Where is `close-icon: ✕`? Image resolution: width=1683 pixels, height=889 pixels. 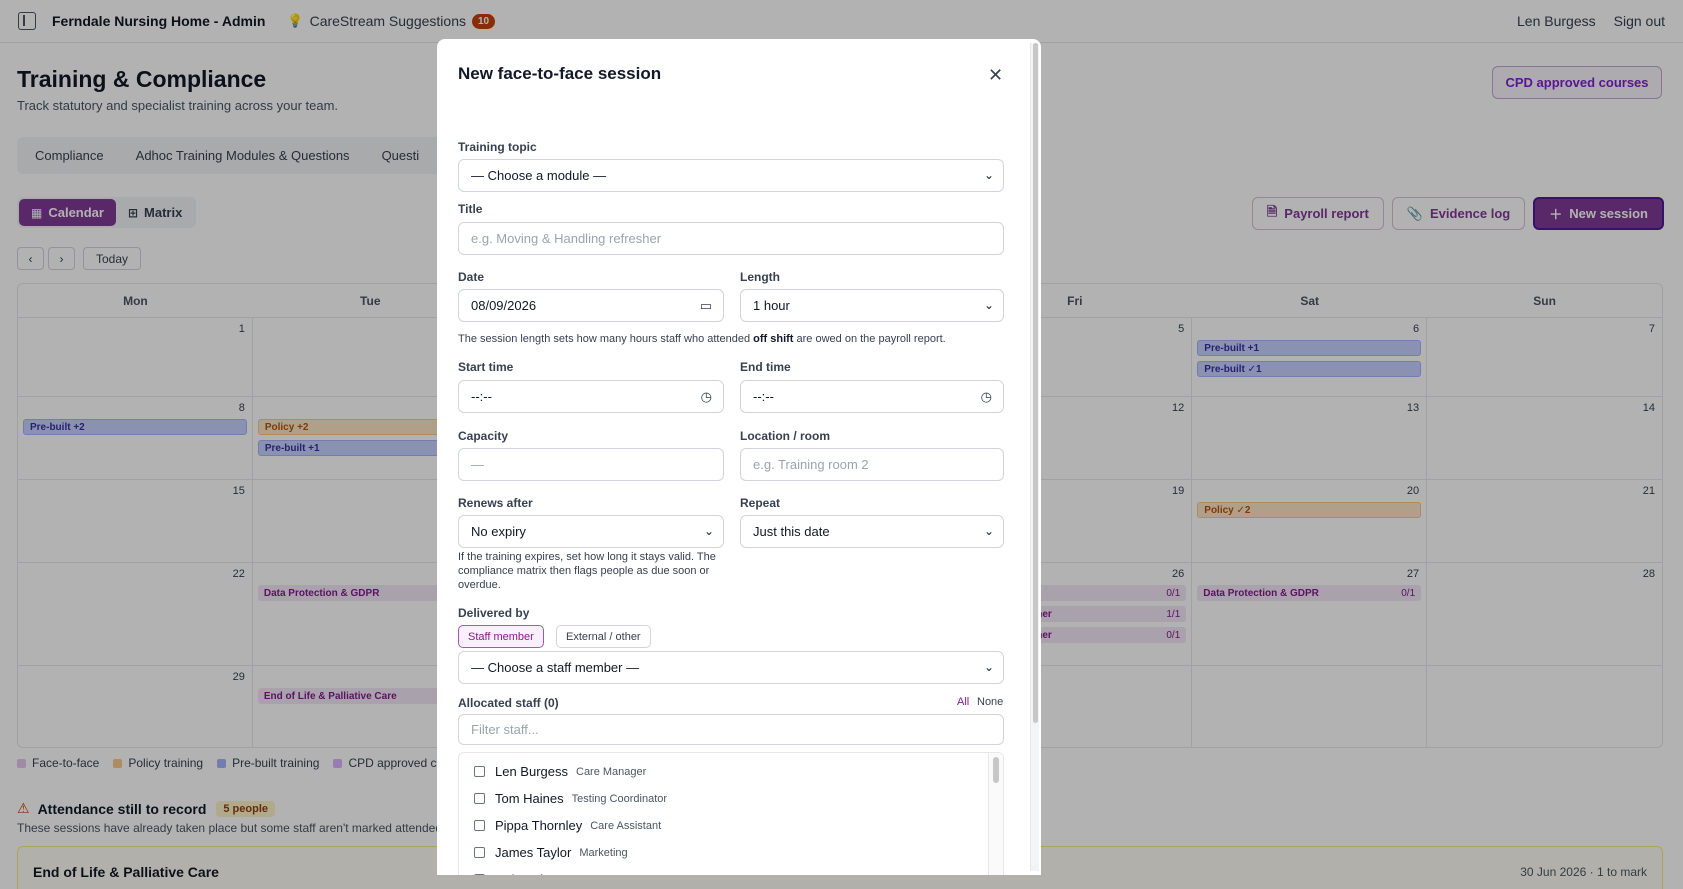 close-icon: ✕ is located at coordinates (995, 75).